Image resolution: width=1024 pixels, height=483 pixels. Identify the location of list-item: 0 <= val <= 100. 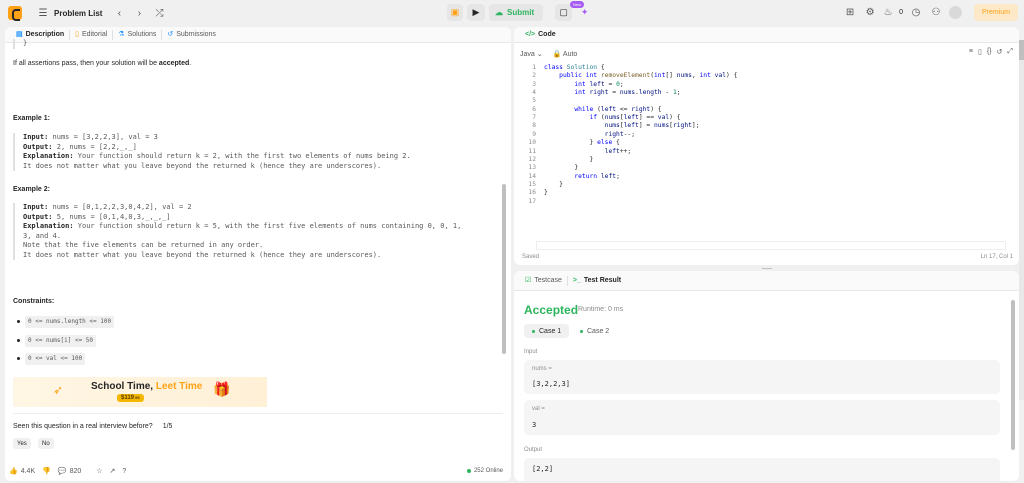
(51, 359).